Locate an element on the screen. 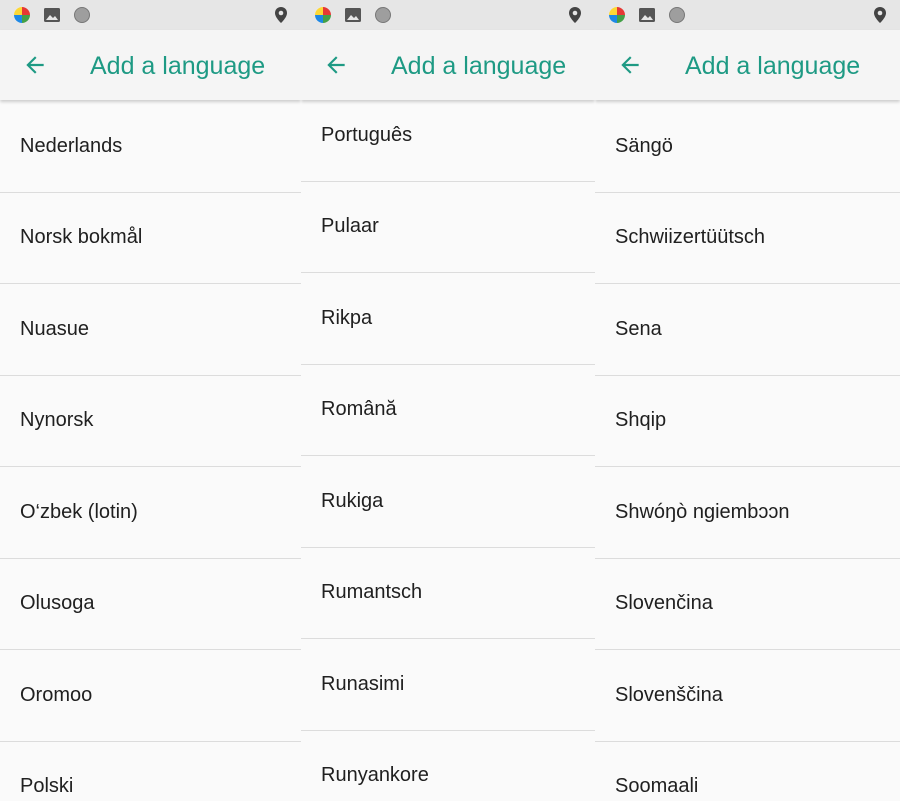  language-item: Shqip is located at coordinates (747, 421).